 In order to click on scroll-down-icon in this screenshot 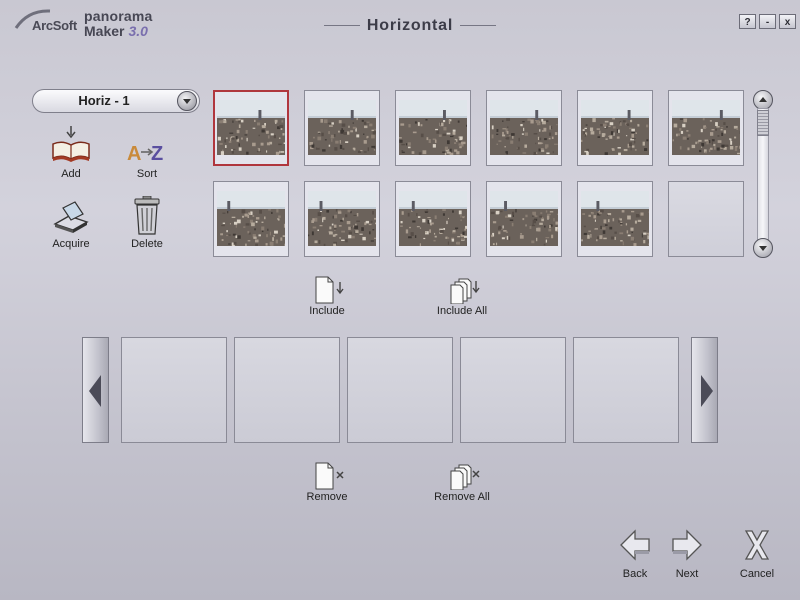, I will do `click(763, 248)`.